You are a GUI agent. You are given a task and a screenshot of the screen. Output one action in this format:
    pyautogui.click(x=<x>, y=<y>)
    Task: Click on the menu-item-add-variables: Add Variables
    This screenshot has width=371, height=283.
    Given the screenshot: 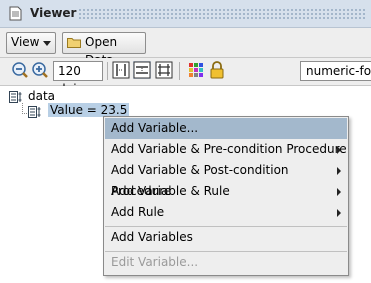 What is the action you would take?
    pyautogui.click(x=226, y=237)
    